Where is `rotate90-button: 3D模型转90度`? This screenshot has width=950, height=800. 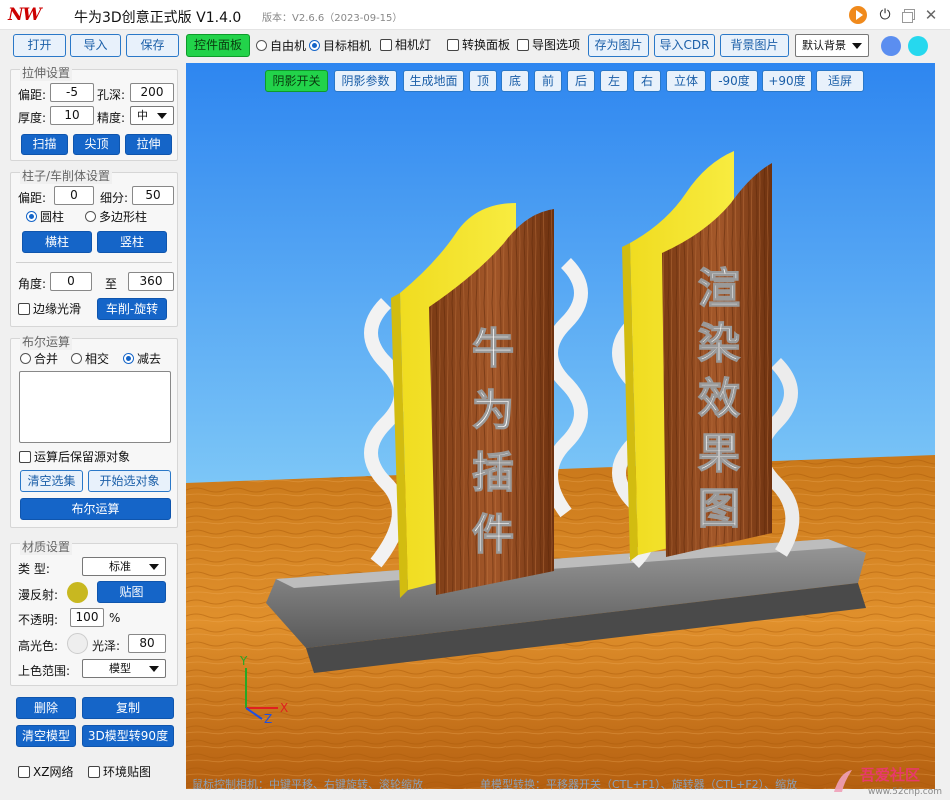 rotate90-button: 3D模型转90度 is located at coordinates (128, 736).